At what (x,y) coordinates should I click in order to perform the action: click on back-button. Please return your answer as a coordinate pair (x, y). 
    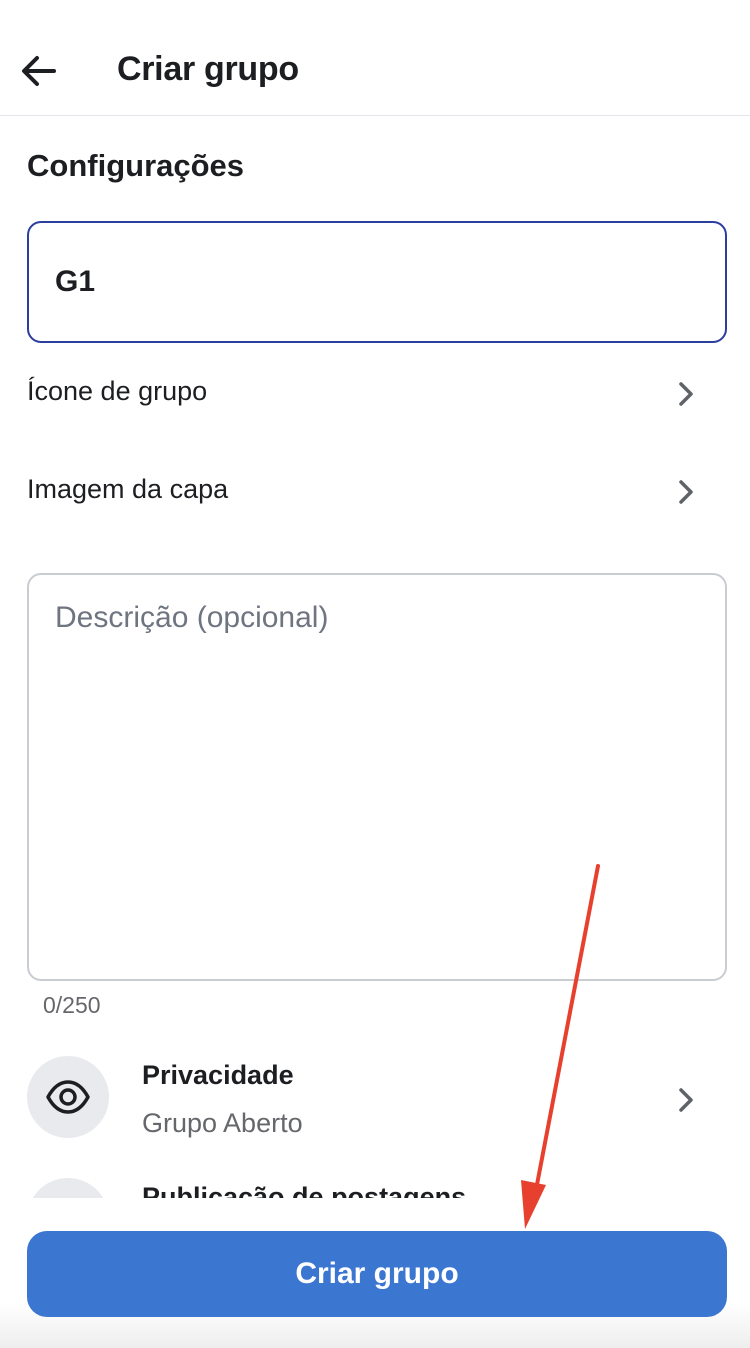
    Looking at the image, I should click on (40, 70).